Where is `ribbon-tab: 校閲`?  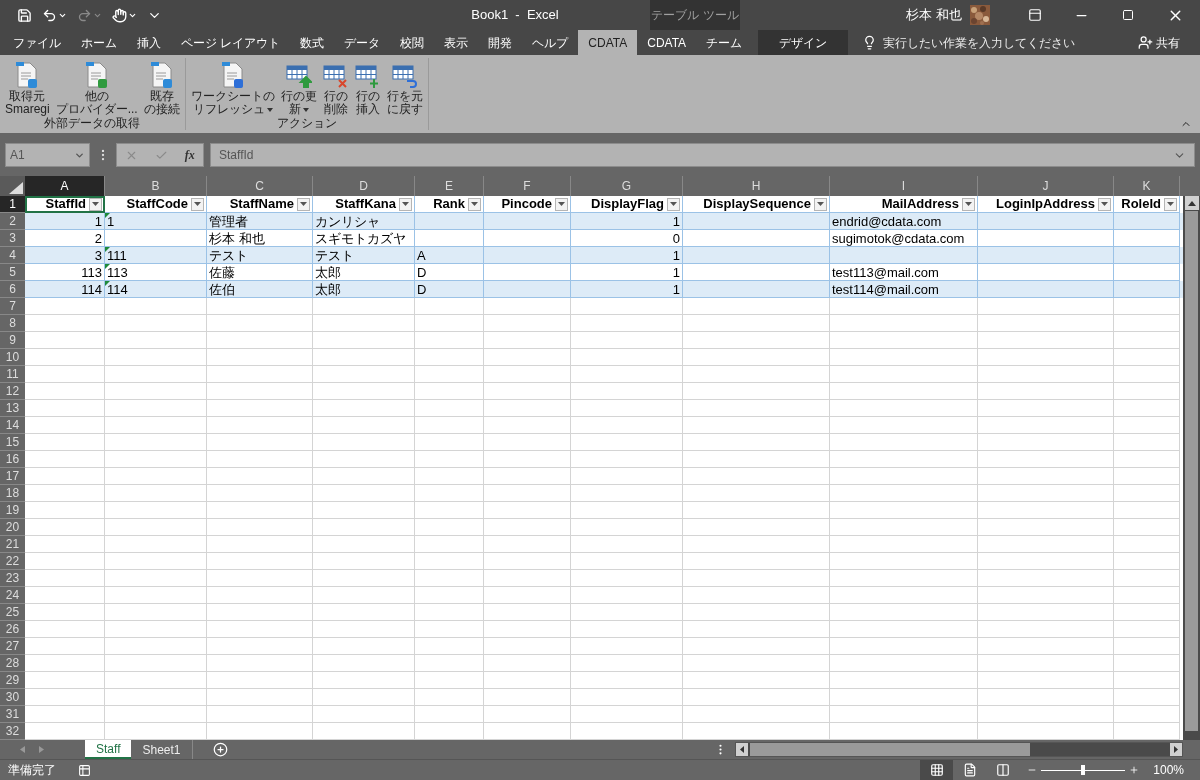
ribbon-tab: 校閲 is located at coordinates (412, 42).